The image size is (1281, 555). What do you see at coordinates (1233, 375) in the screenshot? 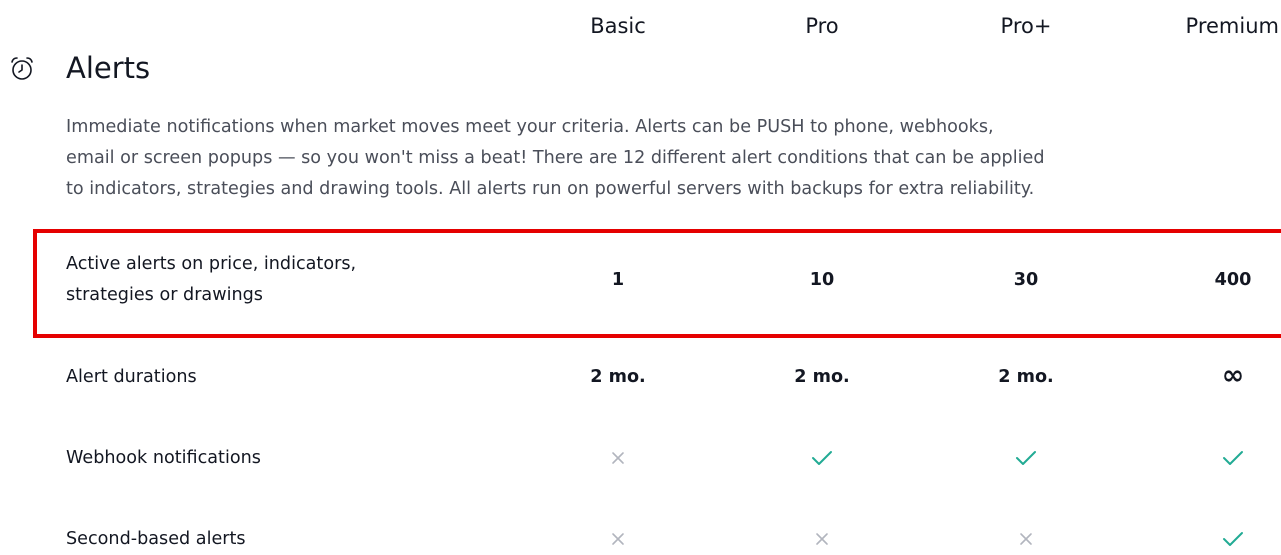
I see `infinity-icon: ∞` at bounding box center [1233, 375].